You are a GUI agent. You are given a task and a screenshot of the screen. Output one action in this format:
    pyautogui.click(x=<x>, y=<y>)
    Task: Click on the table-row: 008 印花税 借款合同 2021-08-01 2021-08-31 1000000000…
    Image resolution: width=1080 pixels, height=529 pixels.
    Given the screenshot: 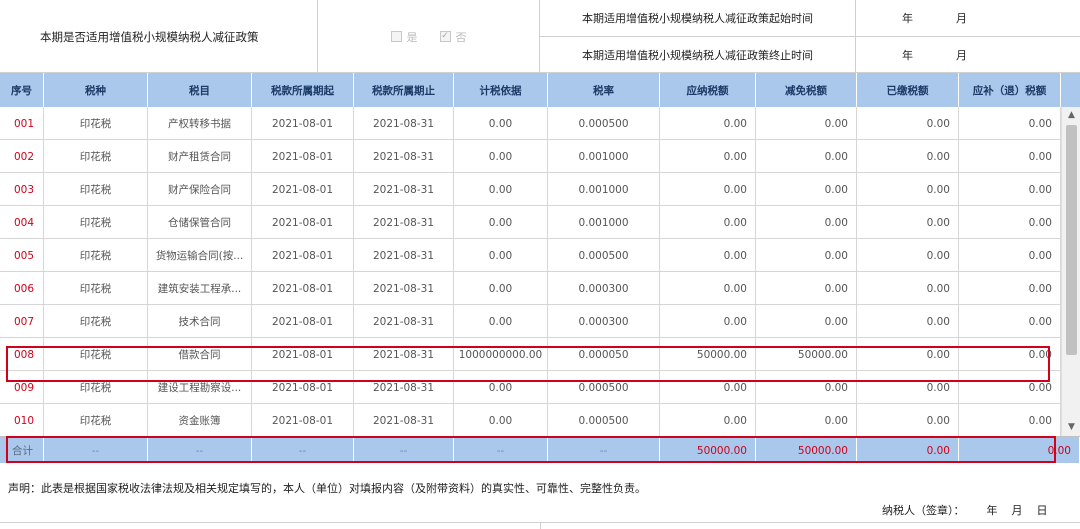 What is the action you would take?
    pyautogui.click(x=530, y=354)
    